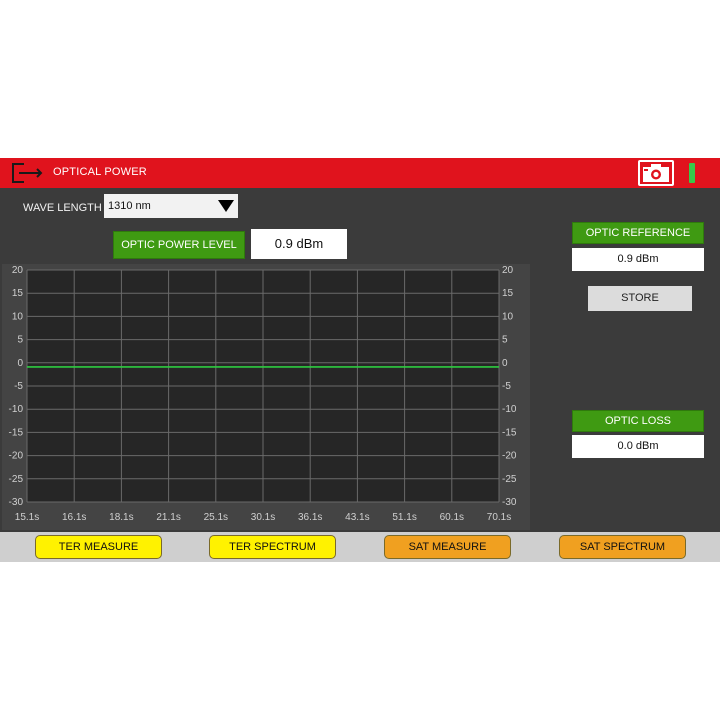  I want to click on y-tick-label-right: 10, so click(508, 316).